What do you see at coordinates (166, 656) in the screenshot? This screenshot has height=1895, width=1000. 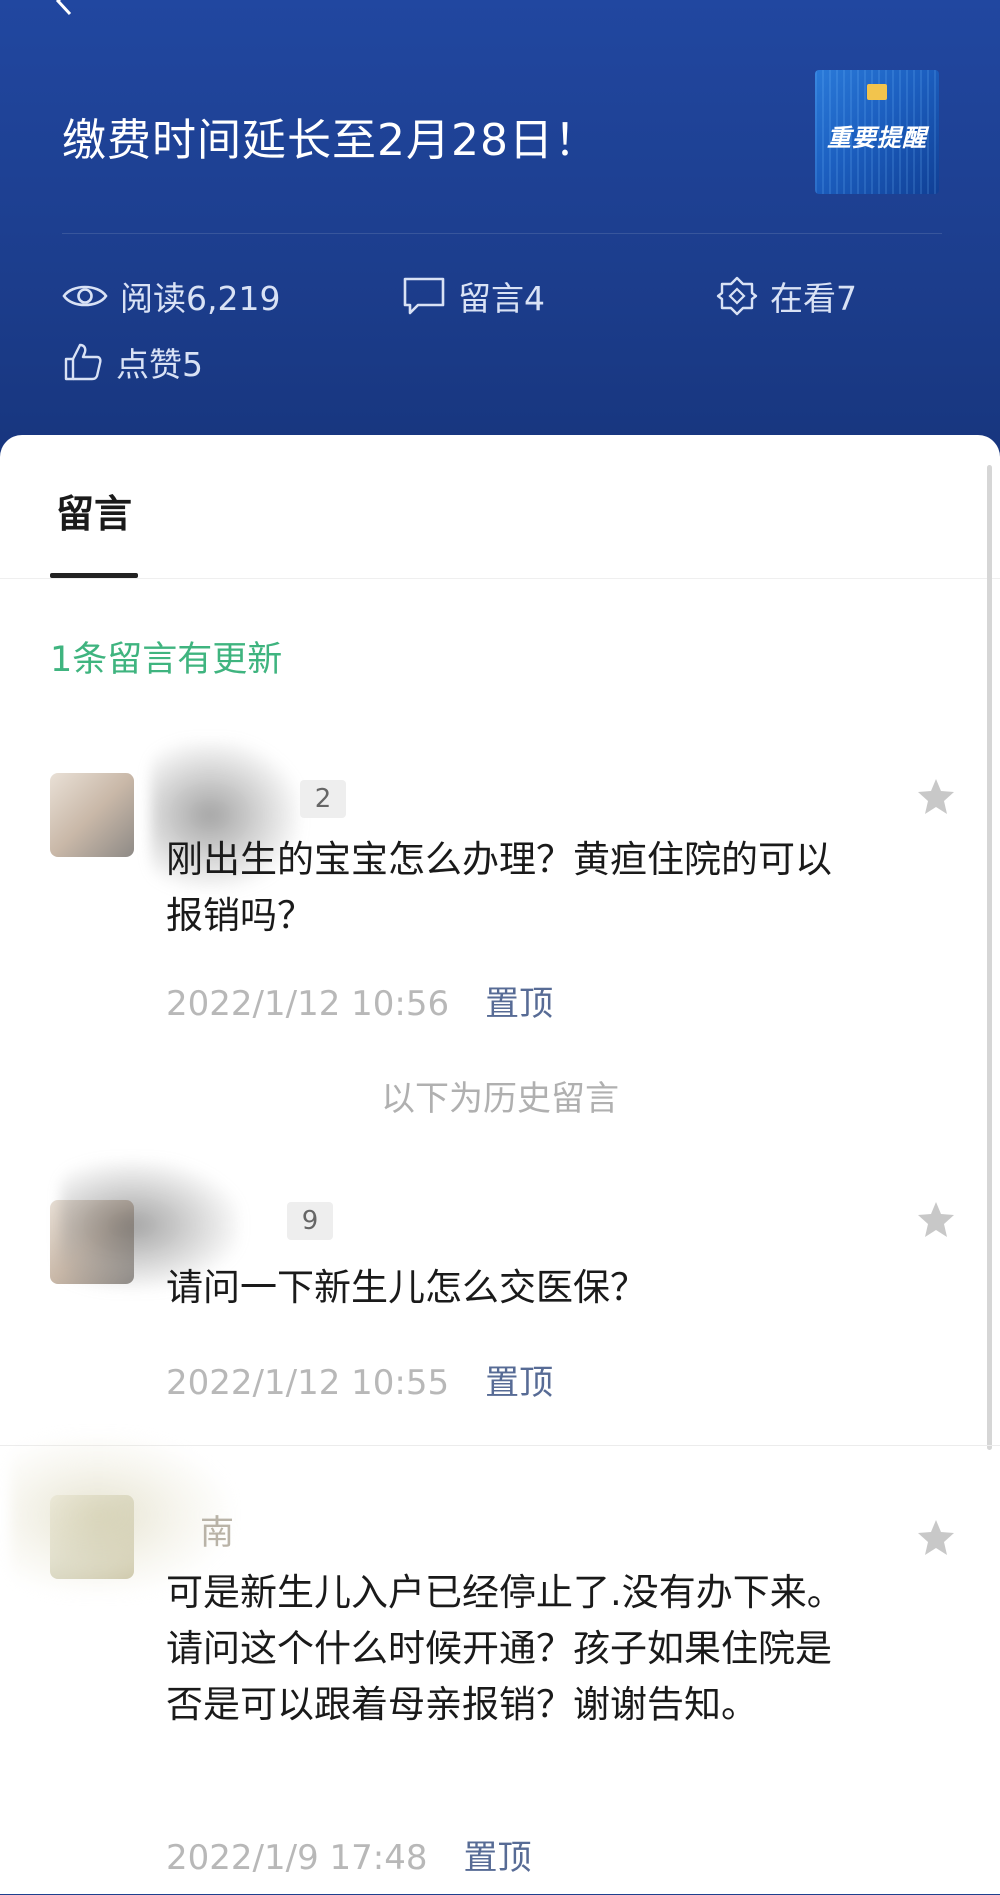 I see `update-notice: 1条留言有更新` at bounding box center [166, 656].